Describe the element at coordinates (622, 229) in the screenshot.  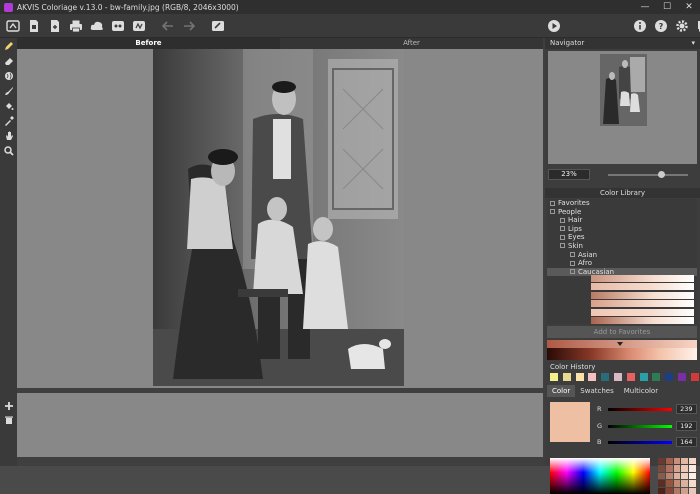
I see `library-item-lips: Lips` at that location.